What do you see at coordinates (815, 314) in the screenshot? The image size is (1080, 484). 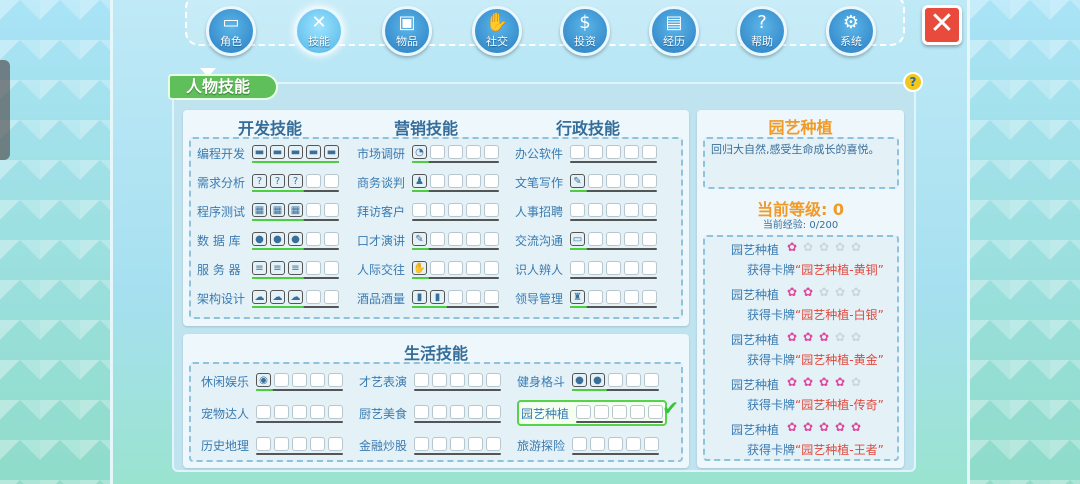 I see `reward-text: 获得卡牌“园艺种植-白银”` at bounding box center [815, 314].